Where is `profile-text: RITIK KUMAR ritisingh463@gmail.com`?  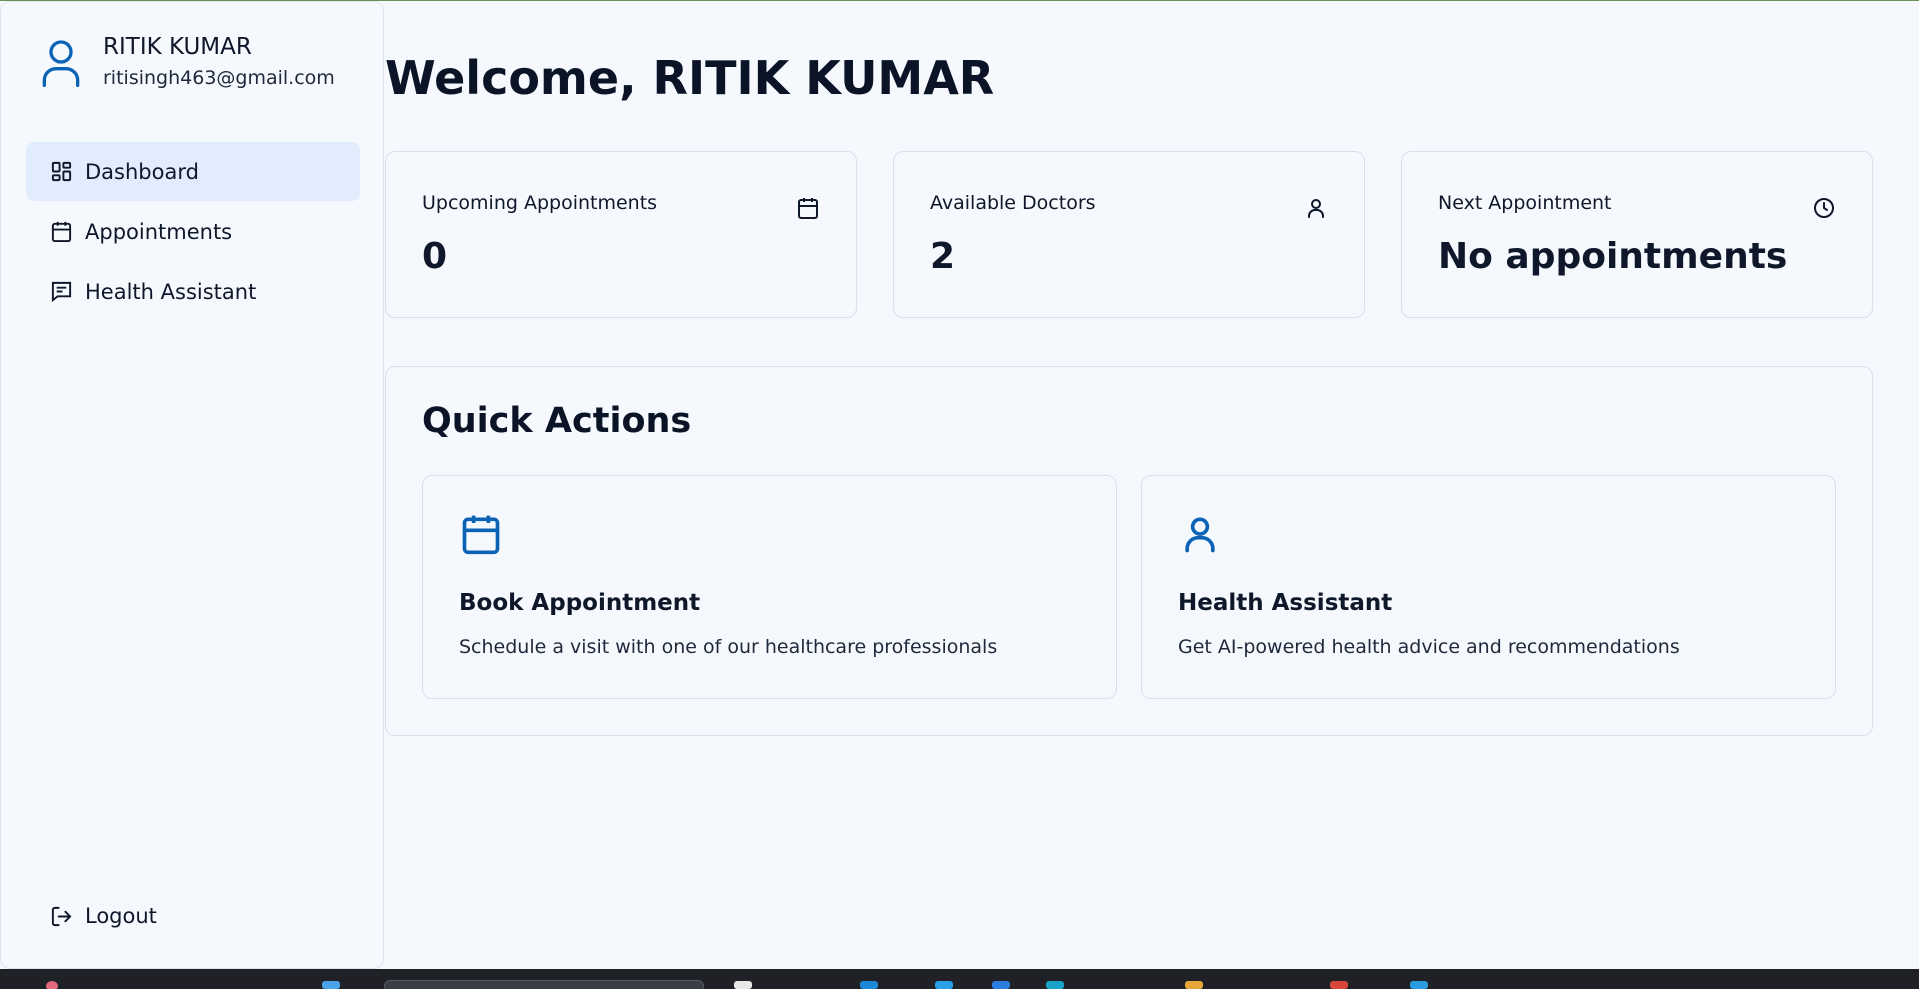 profile-text: RITIK KUMAR ritisingh463@gmail.com is located at coordinates (219, 61).